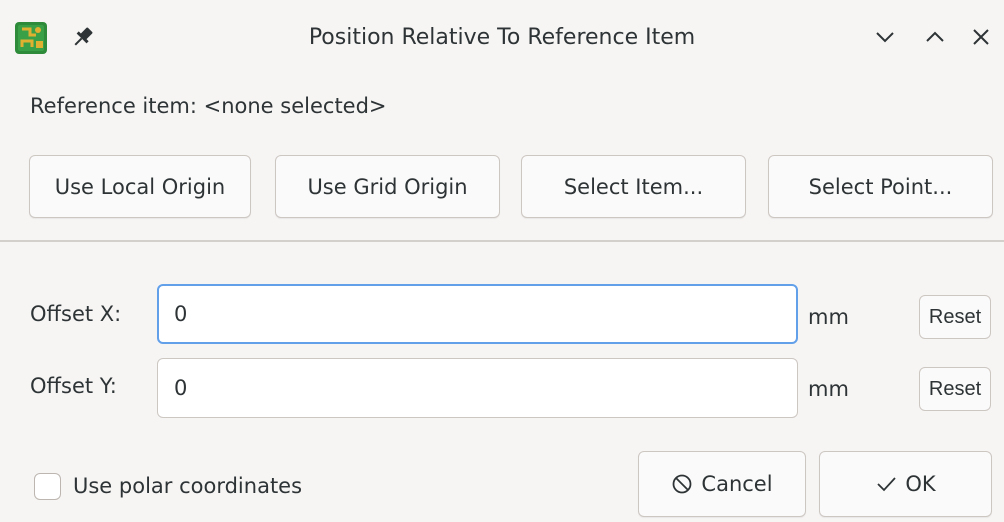 The height and width of the screenshot is (522, 1004). I want to click on close-icon, so click(981, 37).